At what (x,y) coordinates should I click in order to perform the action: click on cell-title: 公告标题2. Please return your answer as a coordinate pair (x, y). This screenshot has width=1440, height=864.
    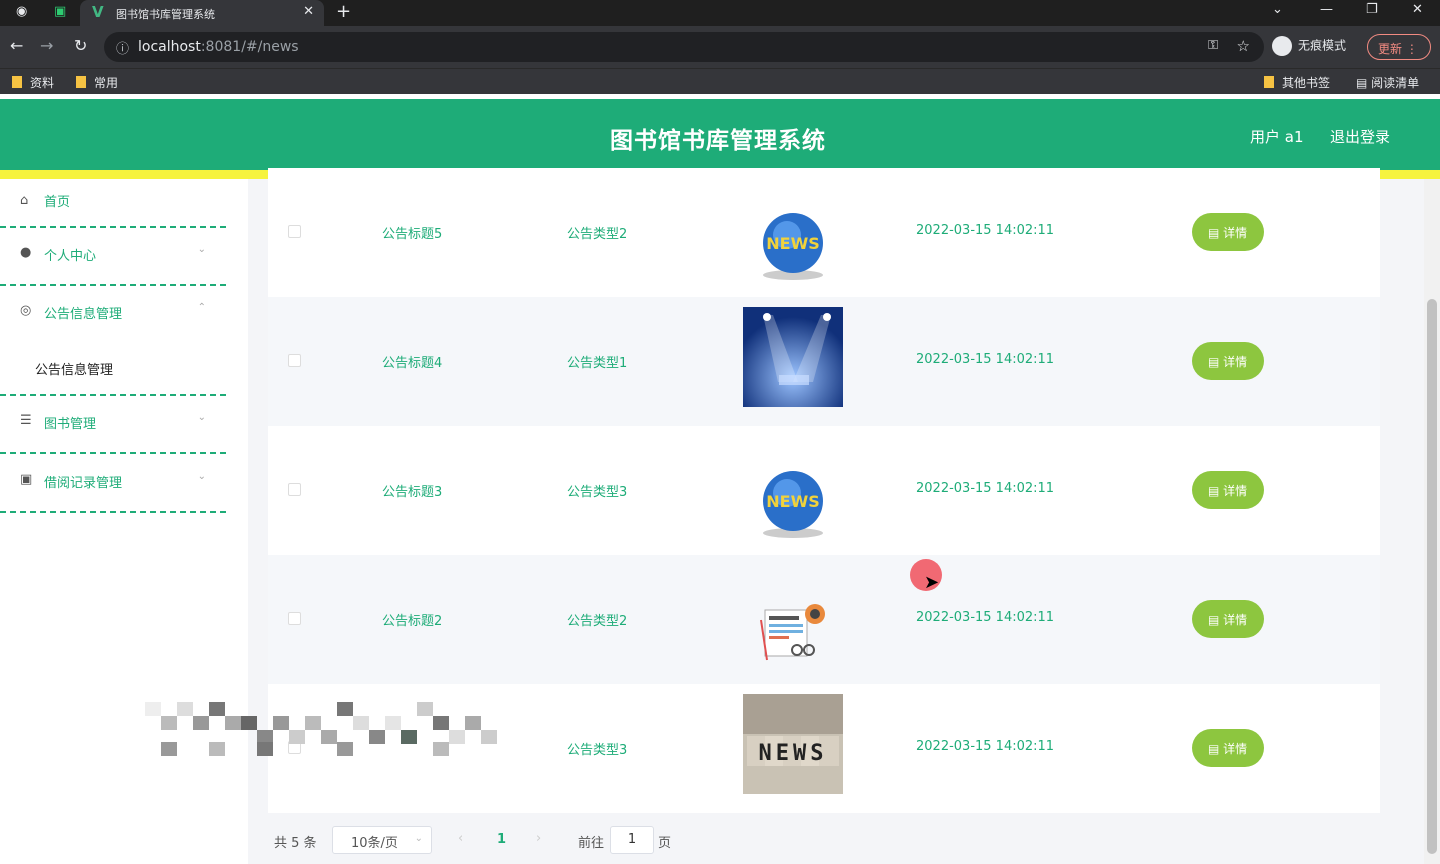
    Looking at the image, I should click on (412, 621).